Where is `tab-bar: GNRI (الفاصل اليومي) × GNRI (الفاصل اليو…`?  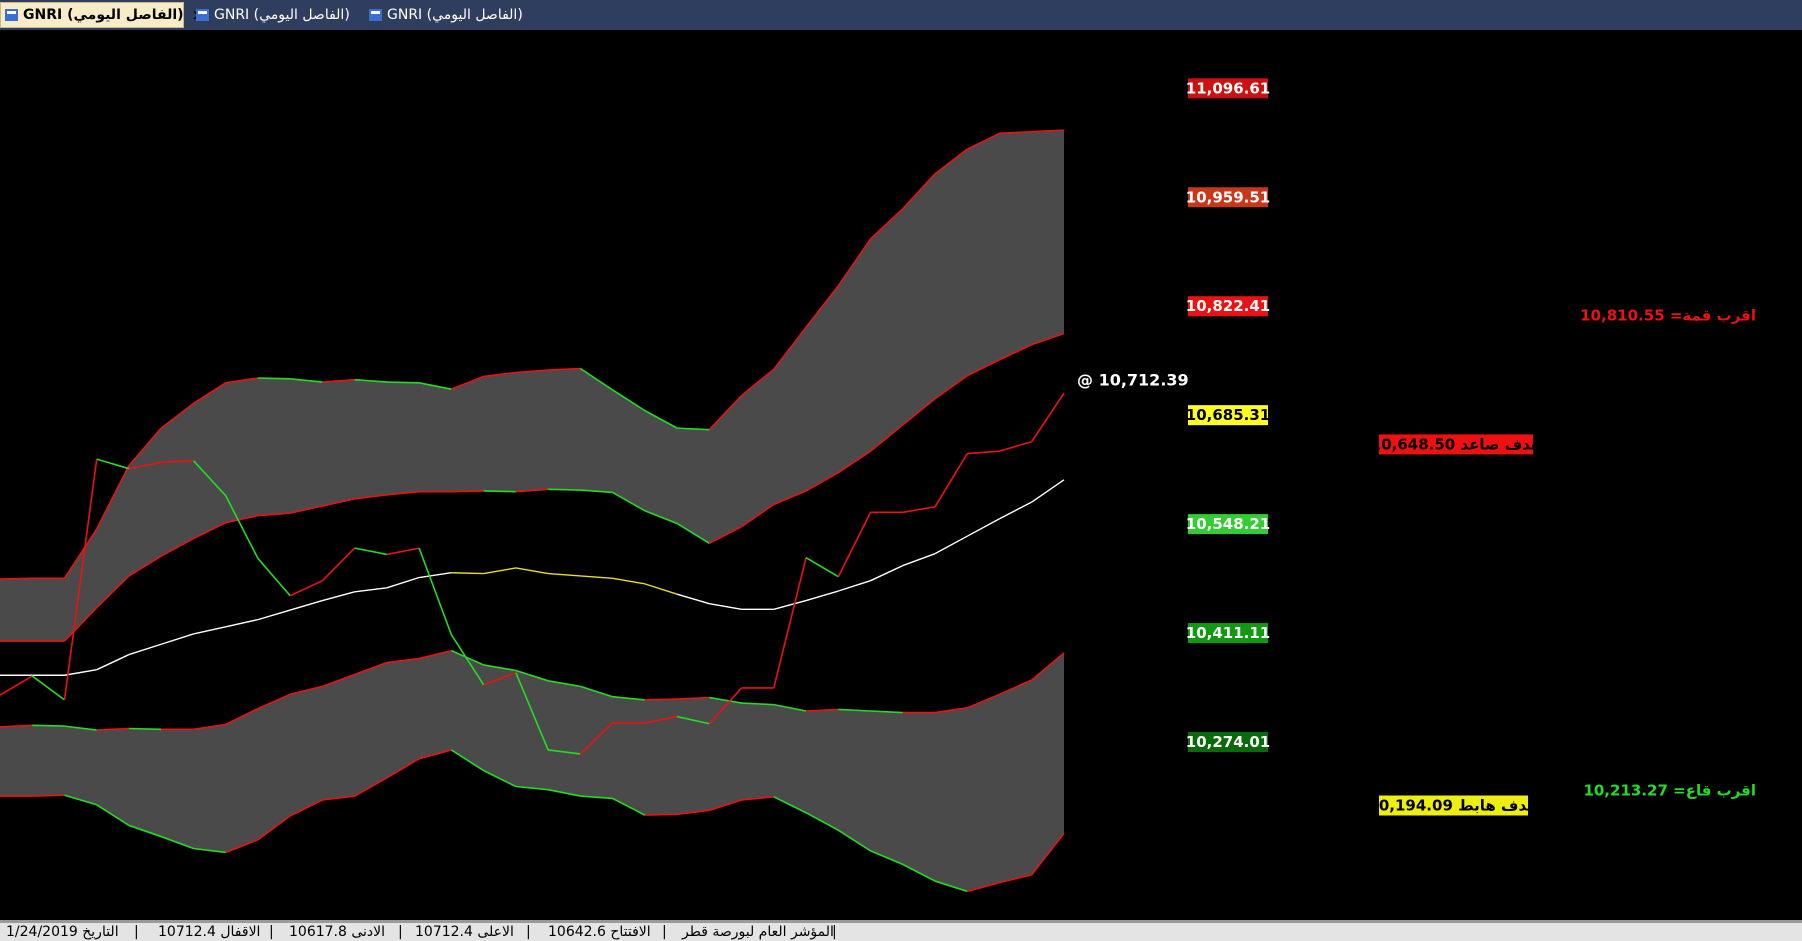 tab-bar: GNRI (الفاصل اليومي) × GNRI (الفاصل اليو… is located at coordinates (901, 15).